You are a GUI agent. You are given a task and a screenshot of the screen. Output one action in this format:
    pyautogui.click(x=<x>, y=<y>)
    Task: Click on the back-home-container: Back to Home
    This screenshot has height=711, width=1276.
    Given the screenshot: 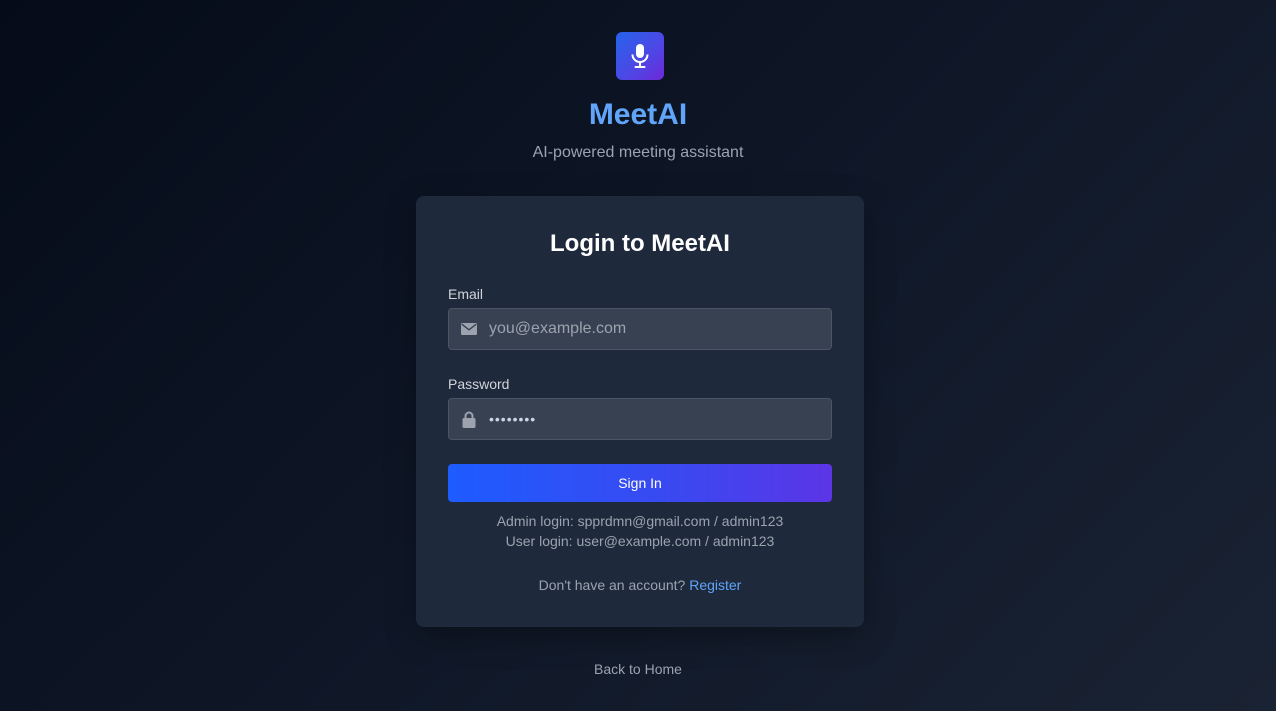 What is the action you would take?
    pyautogui.click(x=638, y=669)
    